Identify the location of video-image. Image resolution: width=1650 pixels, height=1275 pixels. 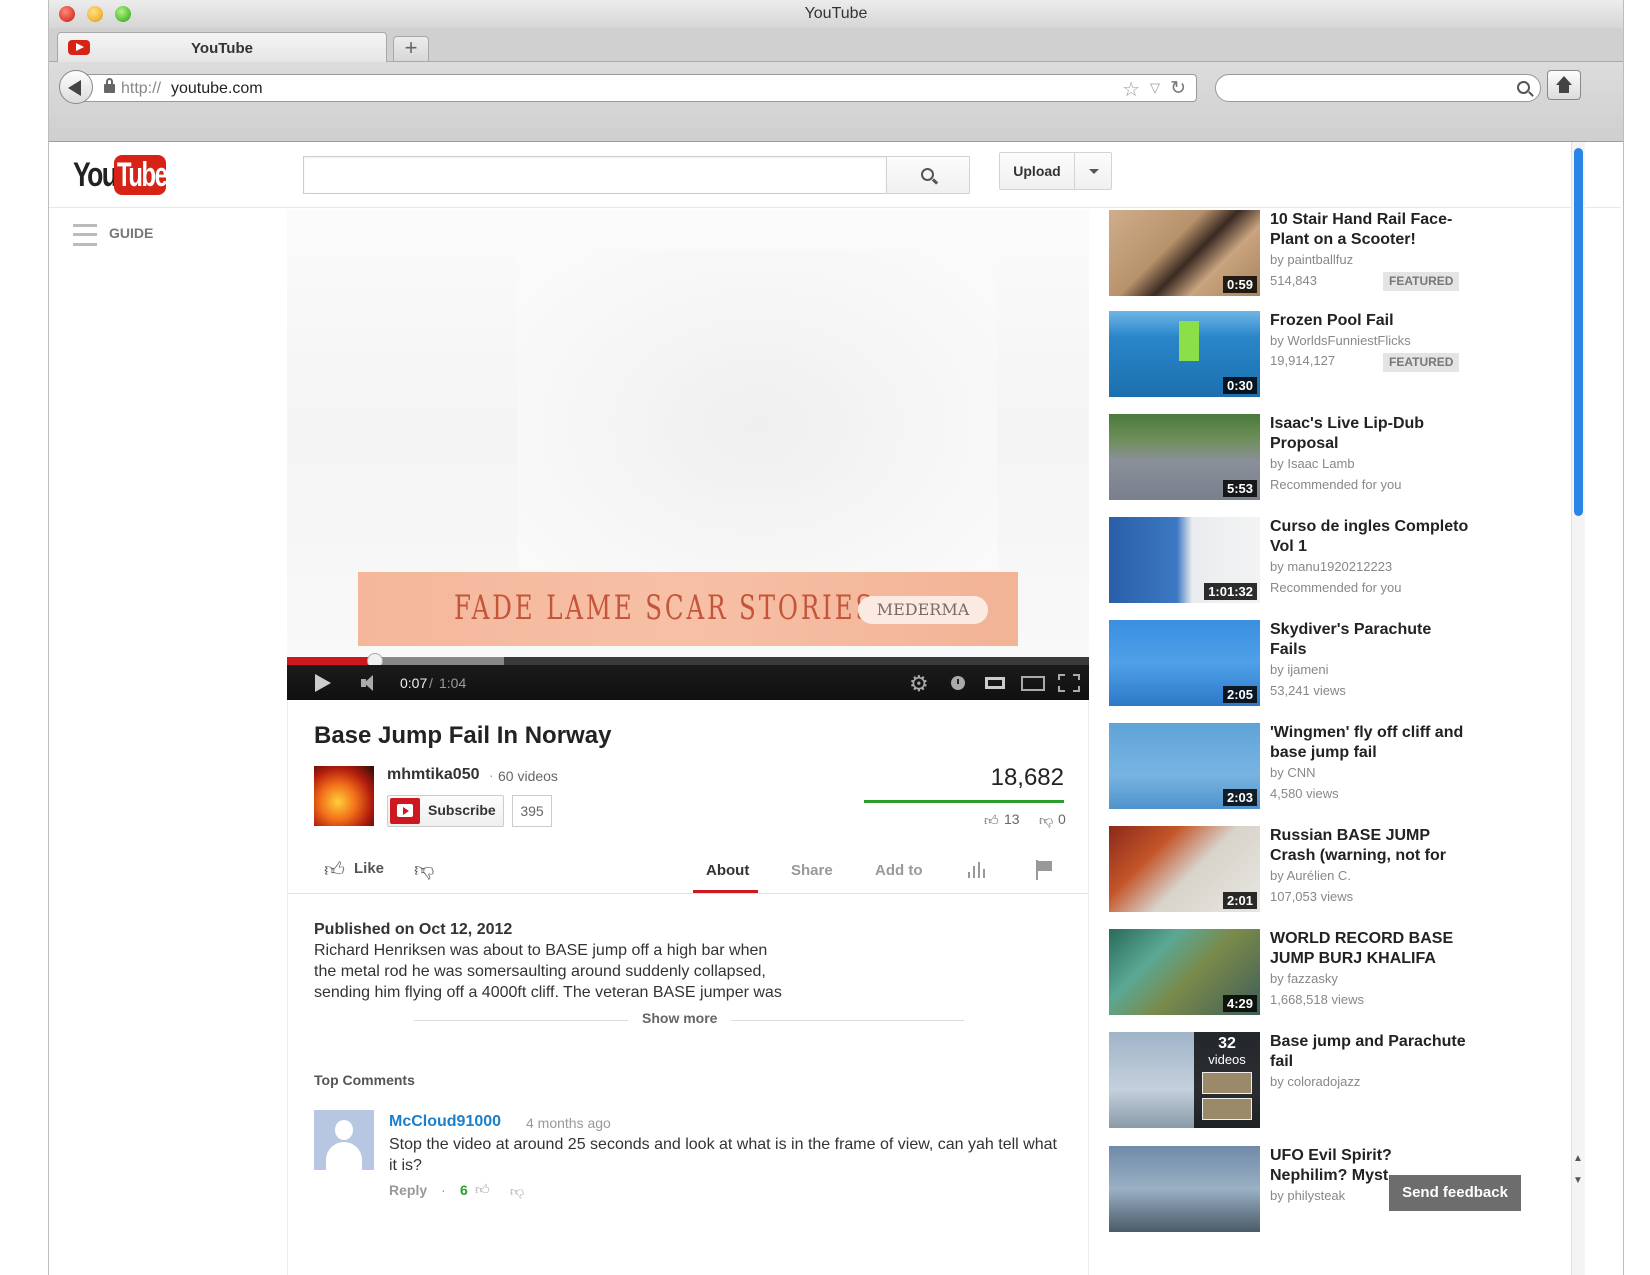
(757, 410).